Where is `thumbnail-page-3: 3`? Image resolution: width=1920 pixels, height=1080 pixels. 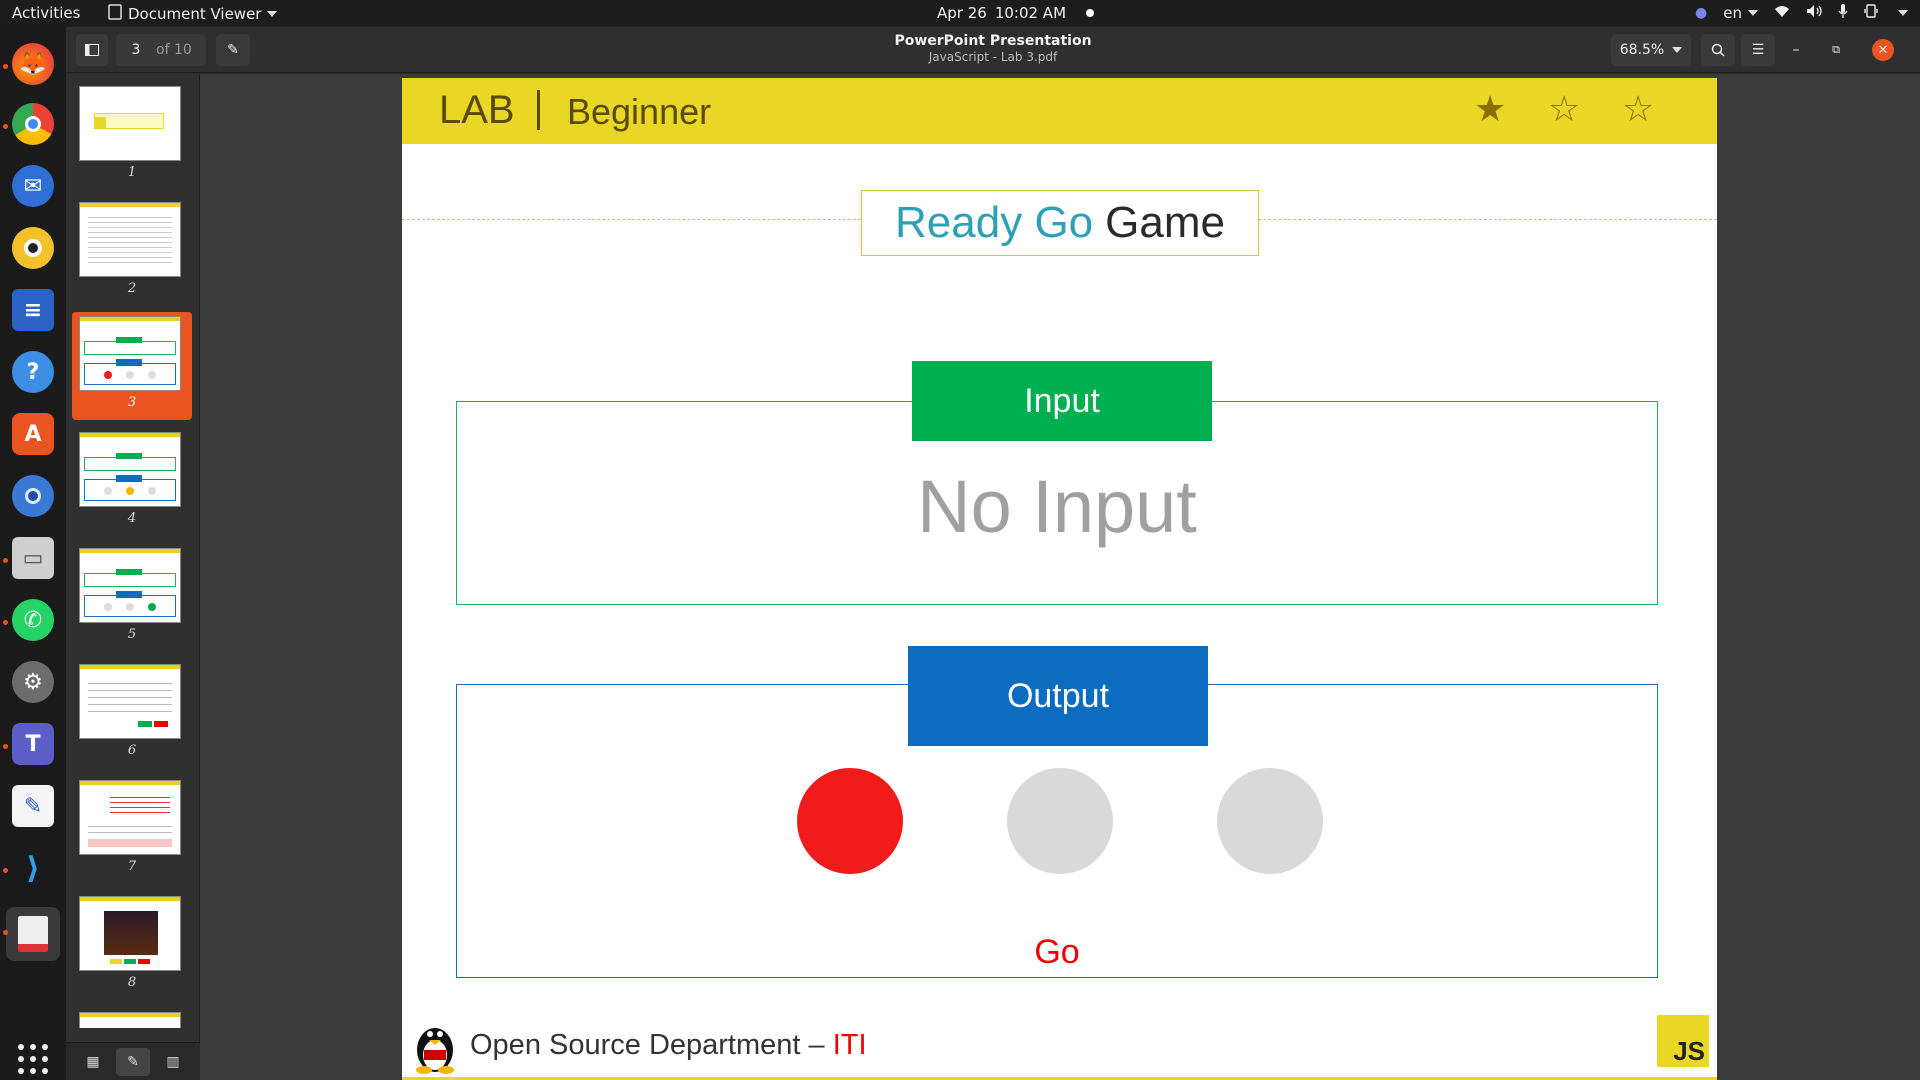 thumbnail-page-3: 3 is located at coordinates (132, 366).